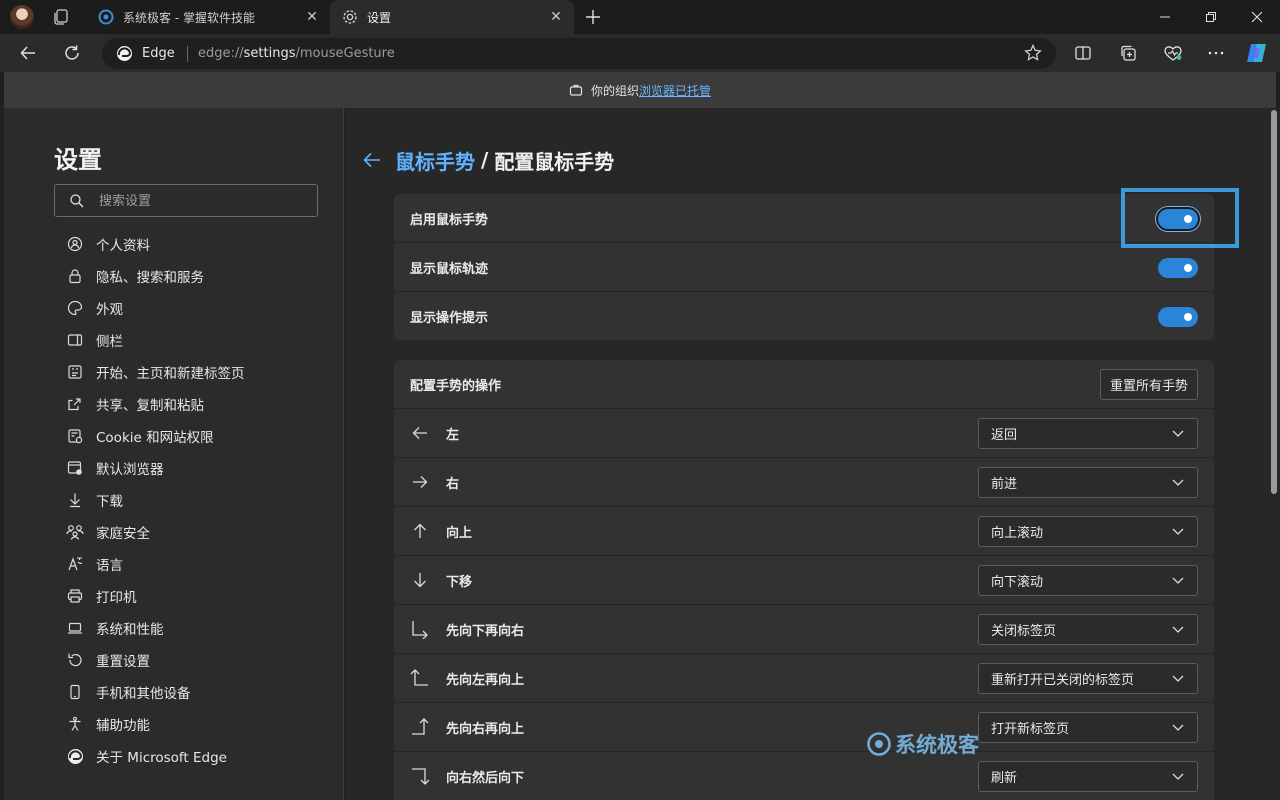  What do you see at coordinates (192, 500) in the screenshot?
I see `sidebar-item-downloads: 下载` at bounding box center [192, 500].